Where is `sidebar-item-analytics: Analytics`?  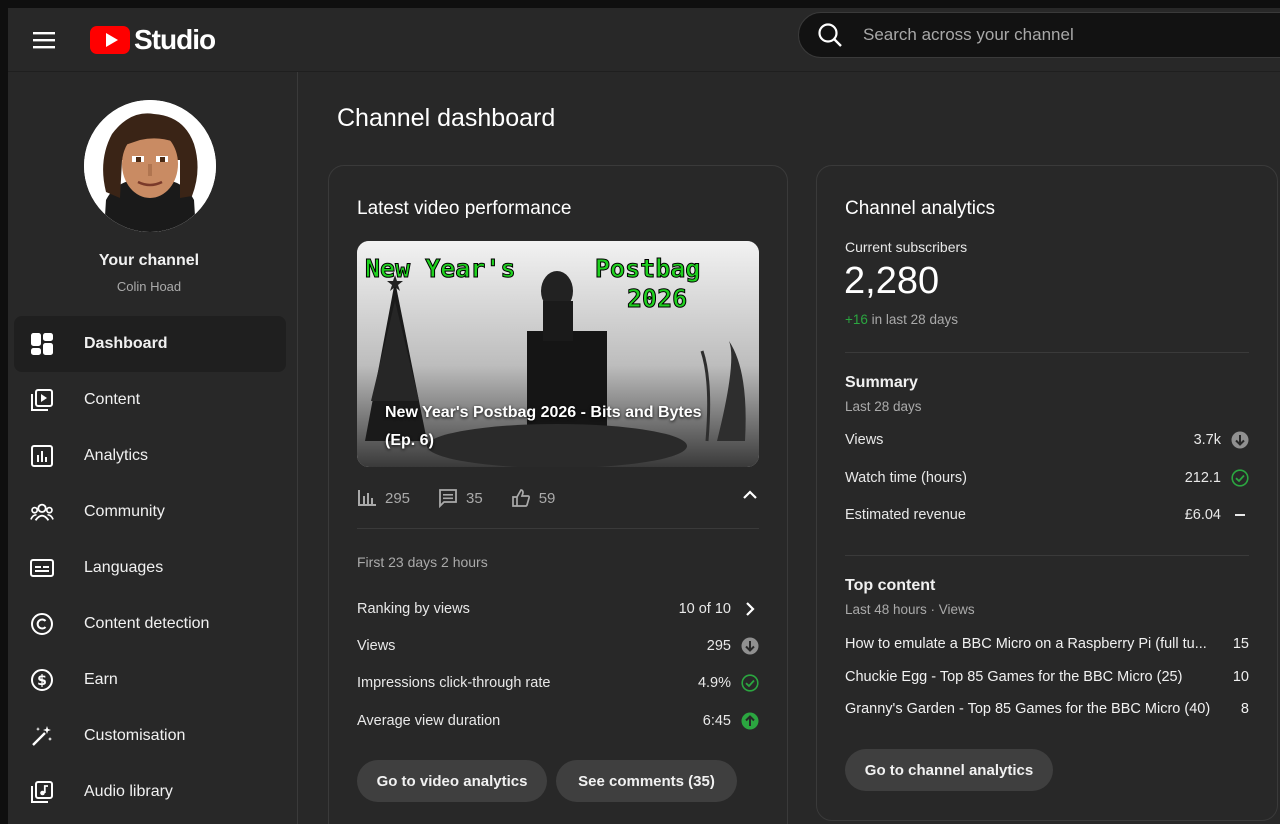 sidebar-item-analytics: Analytics is located at coordinates (150, 456).